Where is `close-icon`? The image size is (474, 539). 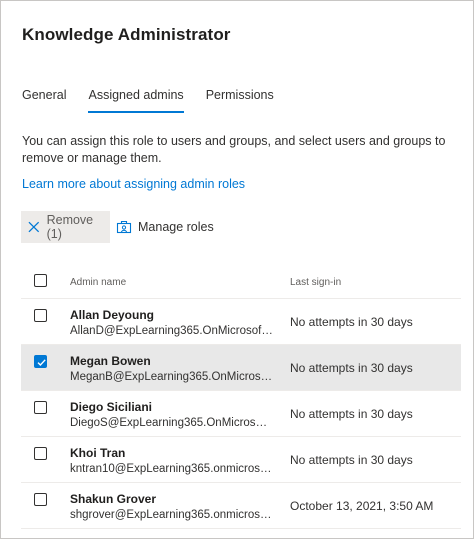 close-icon is located at coordinates (34, 227).